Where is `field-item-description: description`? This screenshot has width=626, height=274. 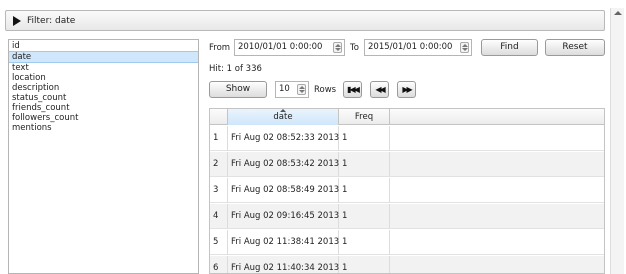 field-item-description: description is located at coordinates (103, 88).